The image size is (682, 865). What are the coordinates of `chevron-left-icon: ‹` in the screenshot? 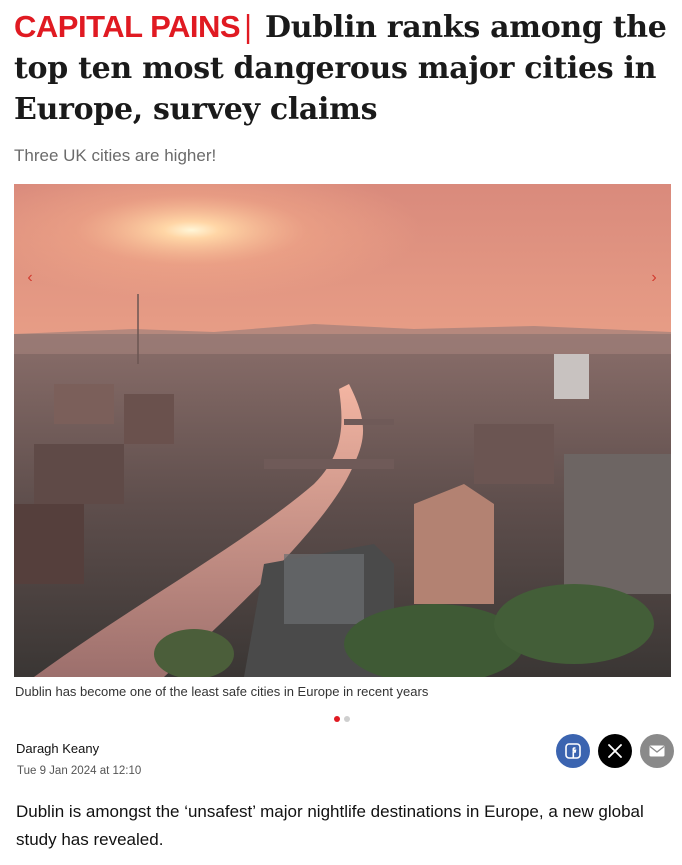 It's located at (30, 278).